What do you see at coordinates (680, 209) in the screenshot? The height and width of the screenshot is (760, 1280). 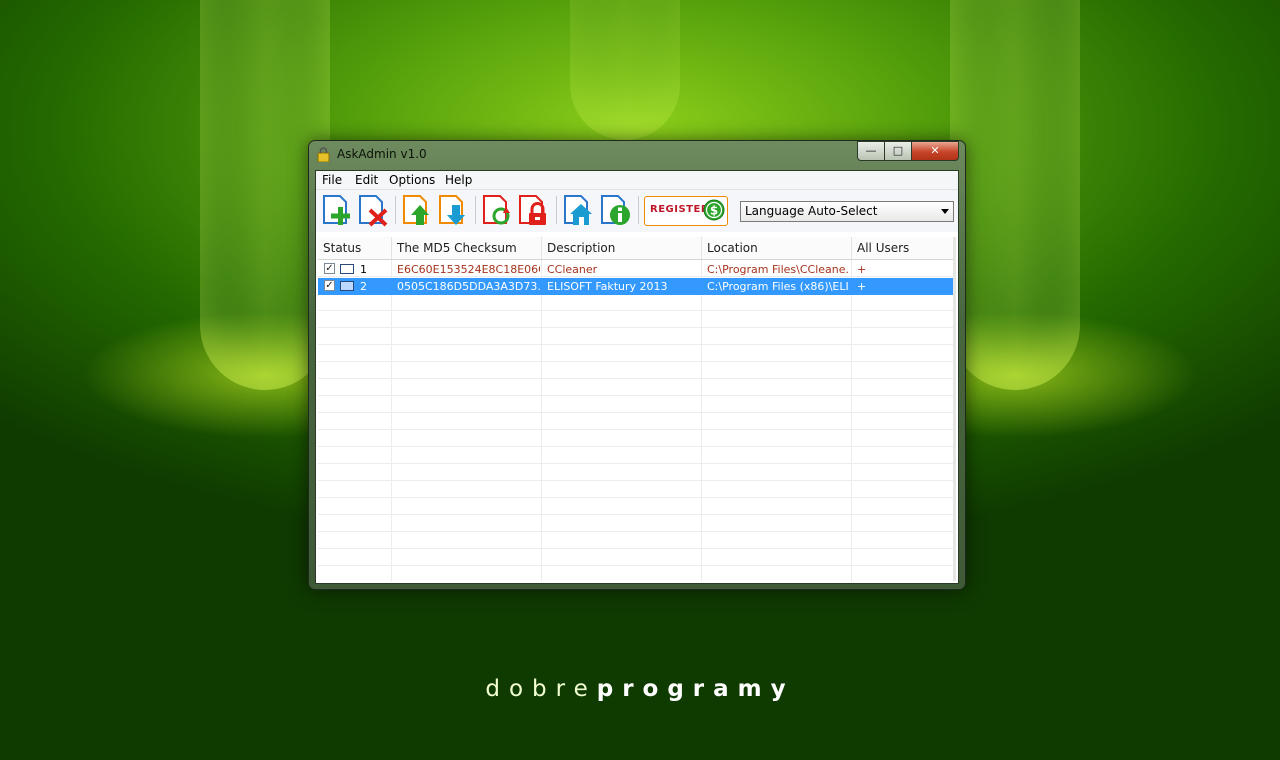 I see `register-label: REGISTER` at bounding box center [680, 209].